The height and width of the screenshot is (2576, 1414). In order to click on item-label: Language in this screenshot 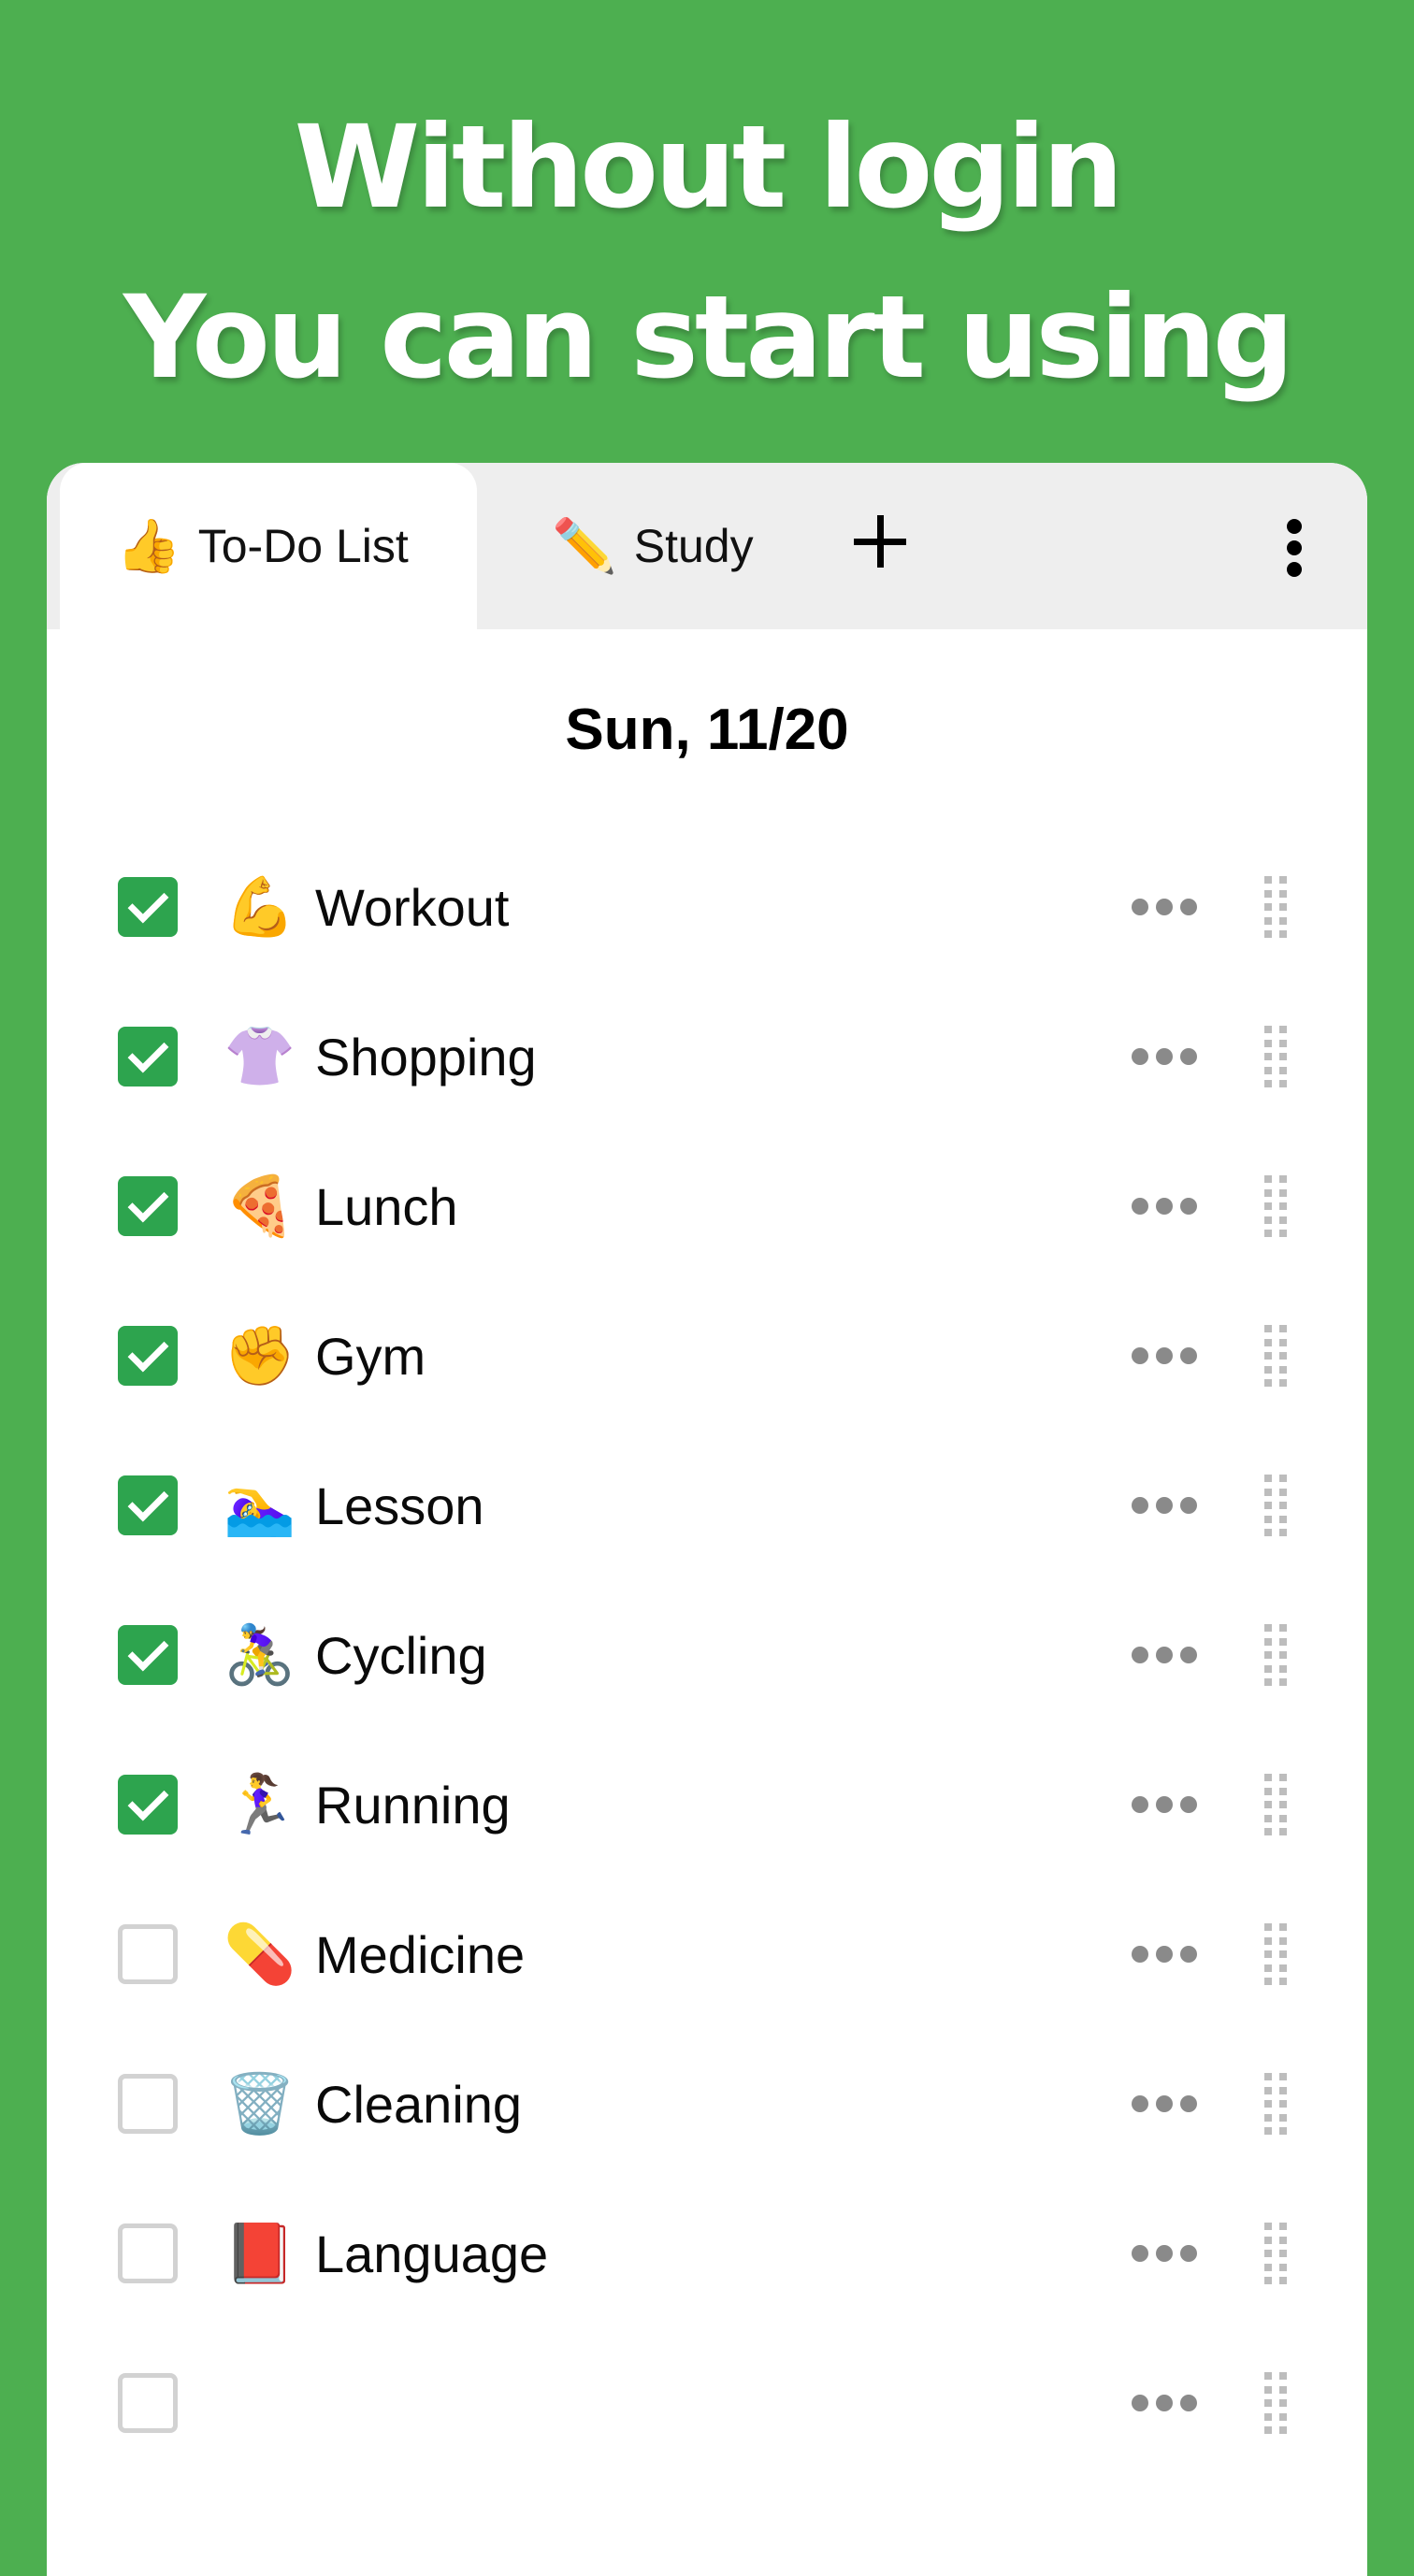, I will do `click(432, 2254)`.